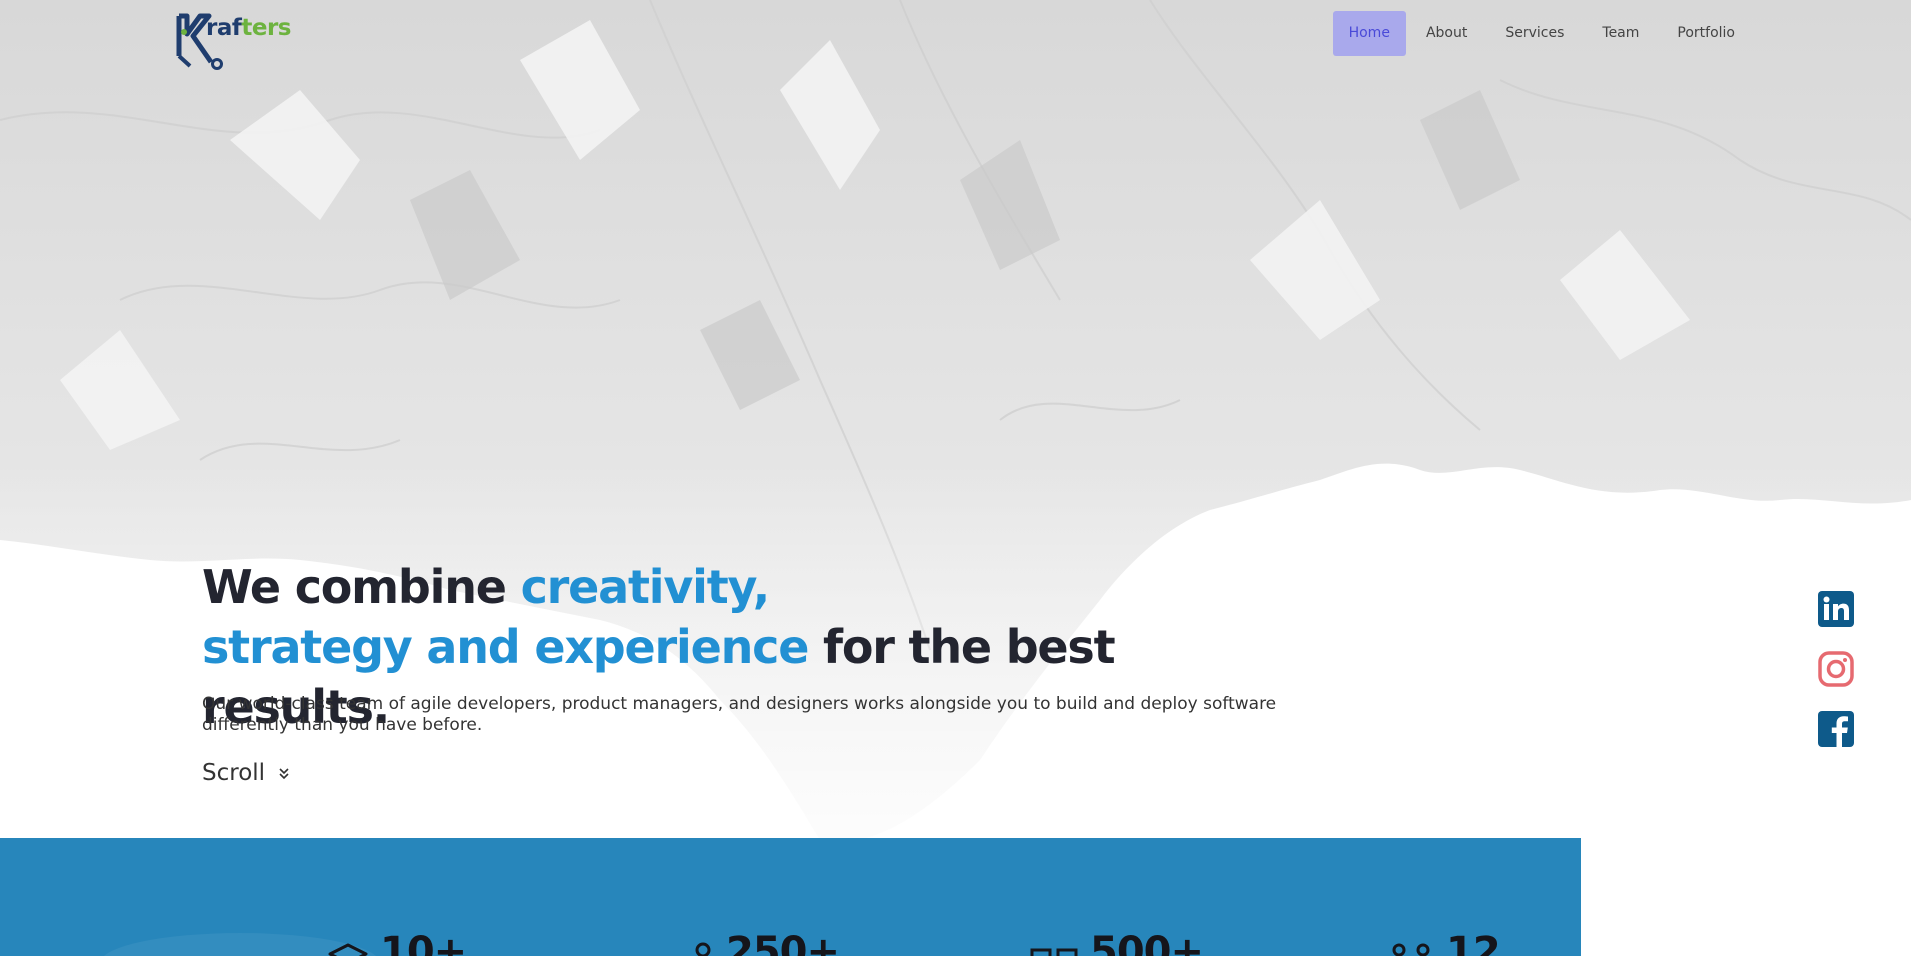  Describe the element at coordinates (1836, 669) in the screenshot. I see `instagram-icon` at that location.